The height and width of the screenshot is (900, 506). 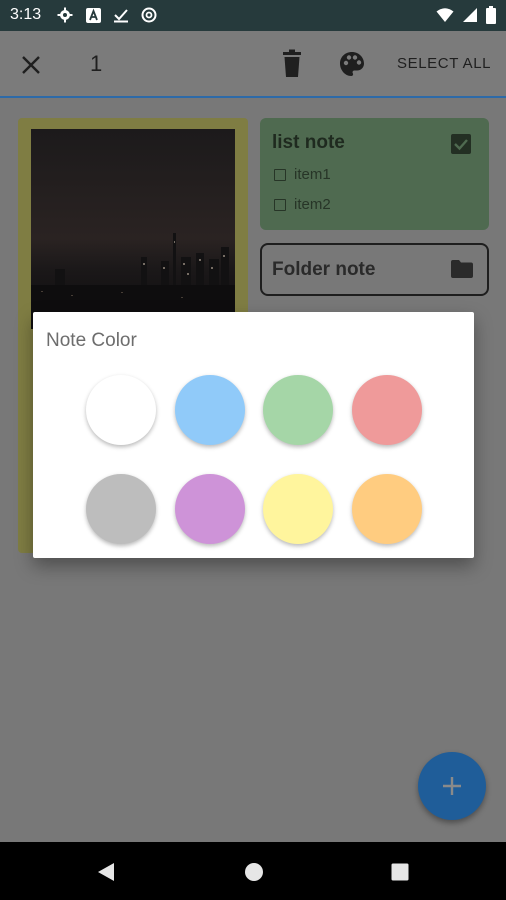 I want to click on list-item: item2, so click(x=302, y=204).